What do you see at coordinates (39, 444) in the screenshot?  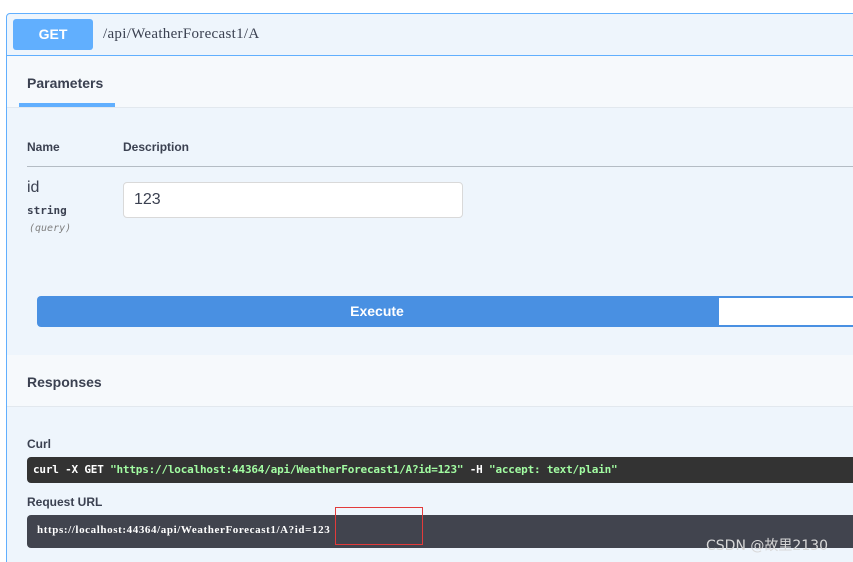 I see `curl-label: Curl` at bounding box center [39, 444].